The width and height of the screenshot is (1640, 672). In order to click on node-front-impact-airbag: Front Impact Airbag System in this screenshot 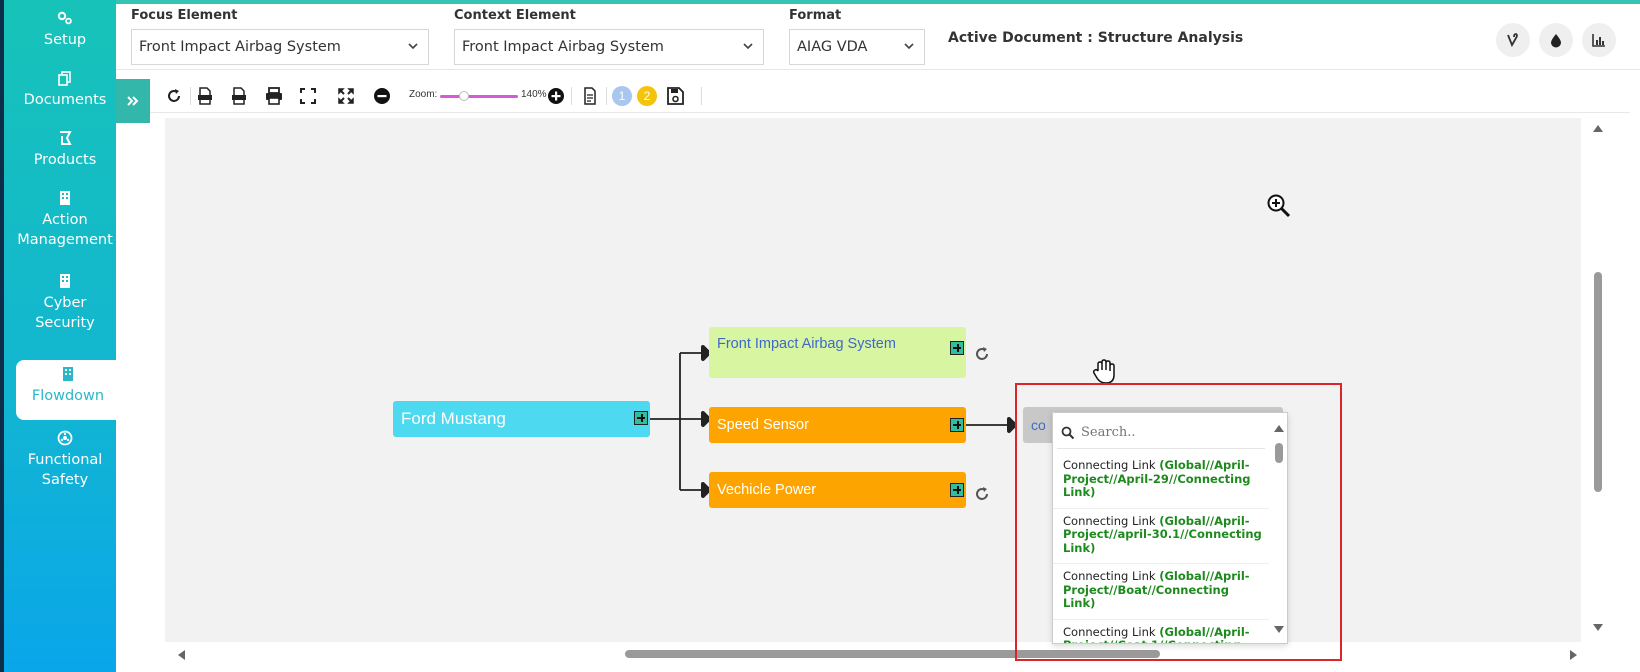, I will do `click(837, 352)`.